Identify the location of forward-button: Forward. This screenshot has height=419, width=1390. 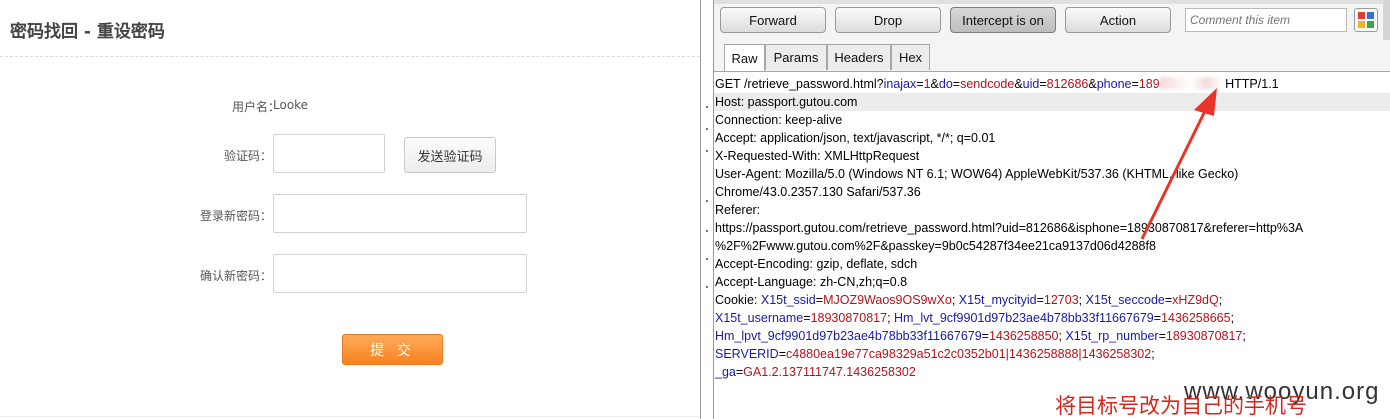
(773, 20).